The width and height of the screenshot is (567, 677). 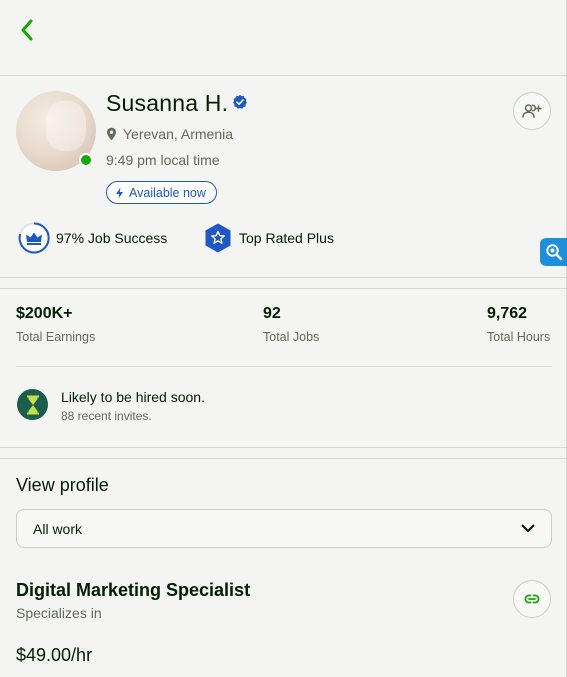 I want to click on chevron-left-icon, so click(x=27, y=30).